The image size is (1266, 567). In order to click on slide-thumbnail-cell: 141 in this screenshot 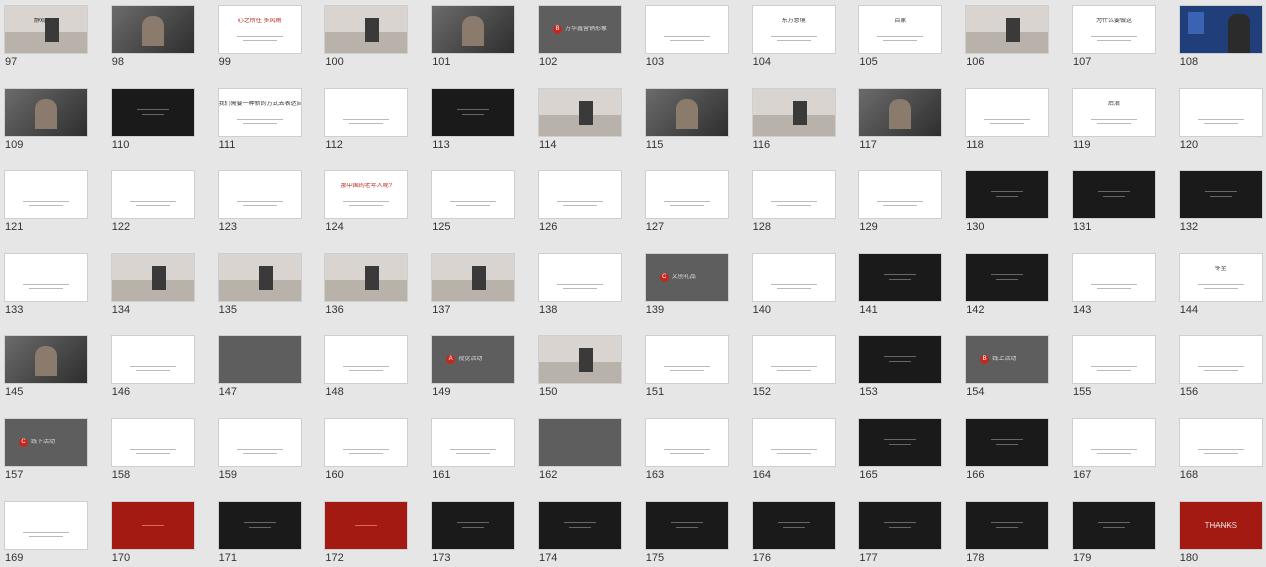, I will do `click(900, 285)`.